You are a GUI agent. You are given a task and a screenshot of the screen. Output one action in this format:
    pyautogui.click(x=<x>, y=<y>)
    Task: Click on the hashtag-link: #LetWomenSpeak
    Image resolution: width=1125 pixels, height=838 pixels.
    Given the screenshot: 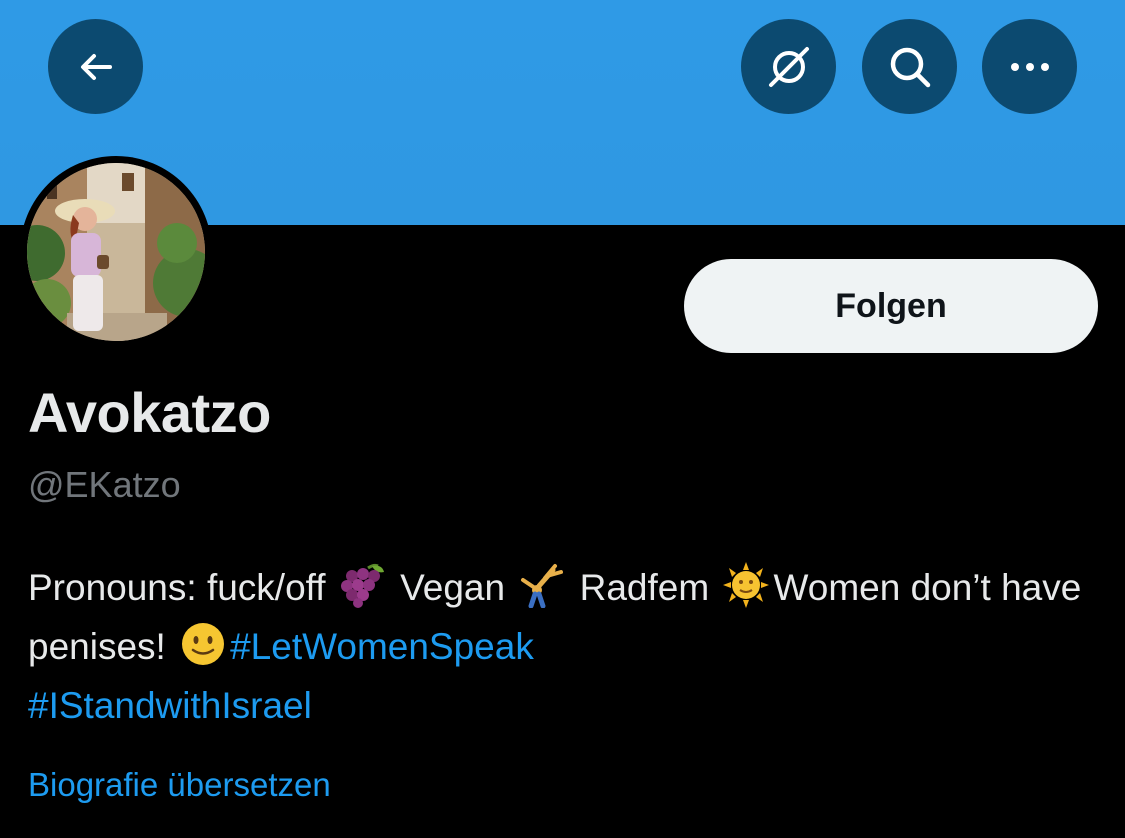 What is the action you would take?
    pyautogui.click(x=382, y=646)
    